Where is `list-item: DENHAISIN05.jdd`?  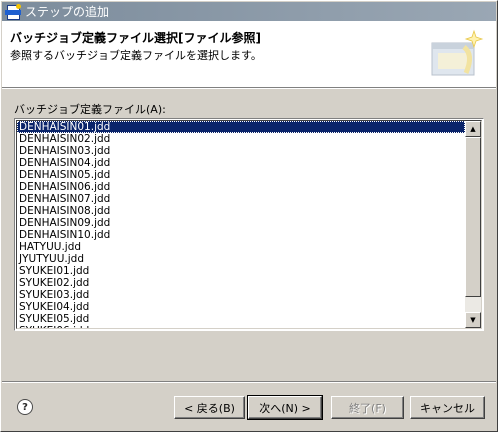 list-item: DENHAISIN05.jdd is located at coordinates (241, 175).